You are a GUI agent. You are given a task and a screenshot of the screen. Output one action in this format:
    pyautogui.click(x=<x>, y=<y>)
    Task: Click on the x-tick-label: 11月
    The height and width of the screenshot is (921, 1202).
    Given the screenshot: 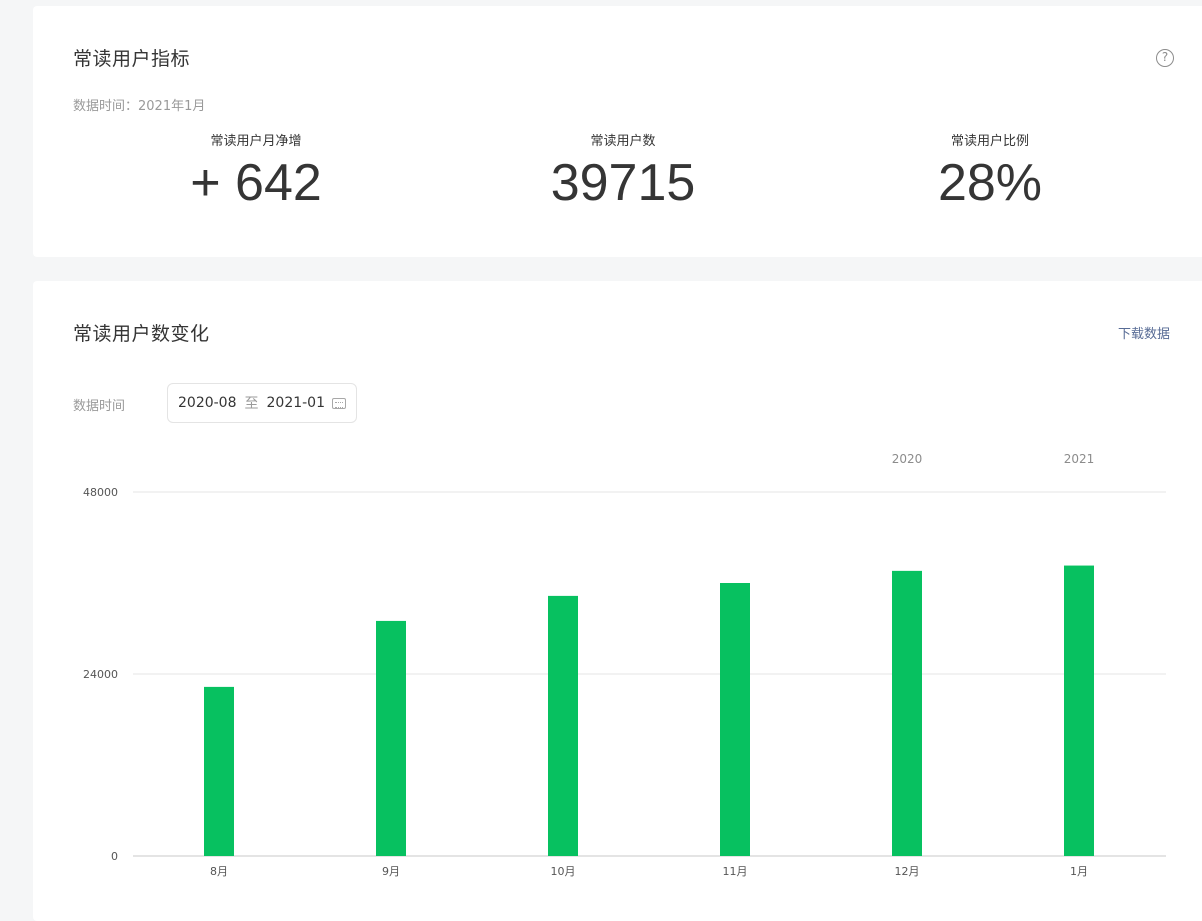 What is the action you would take?
    pyautogui.click(x=735, y=871)
    